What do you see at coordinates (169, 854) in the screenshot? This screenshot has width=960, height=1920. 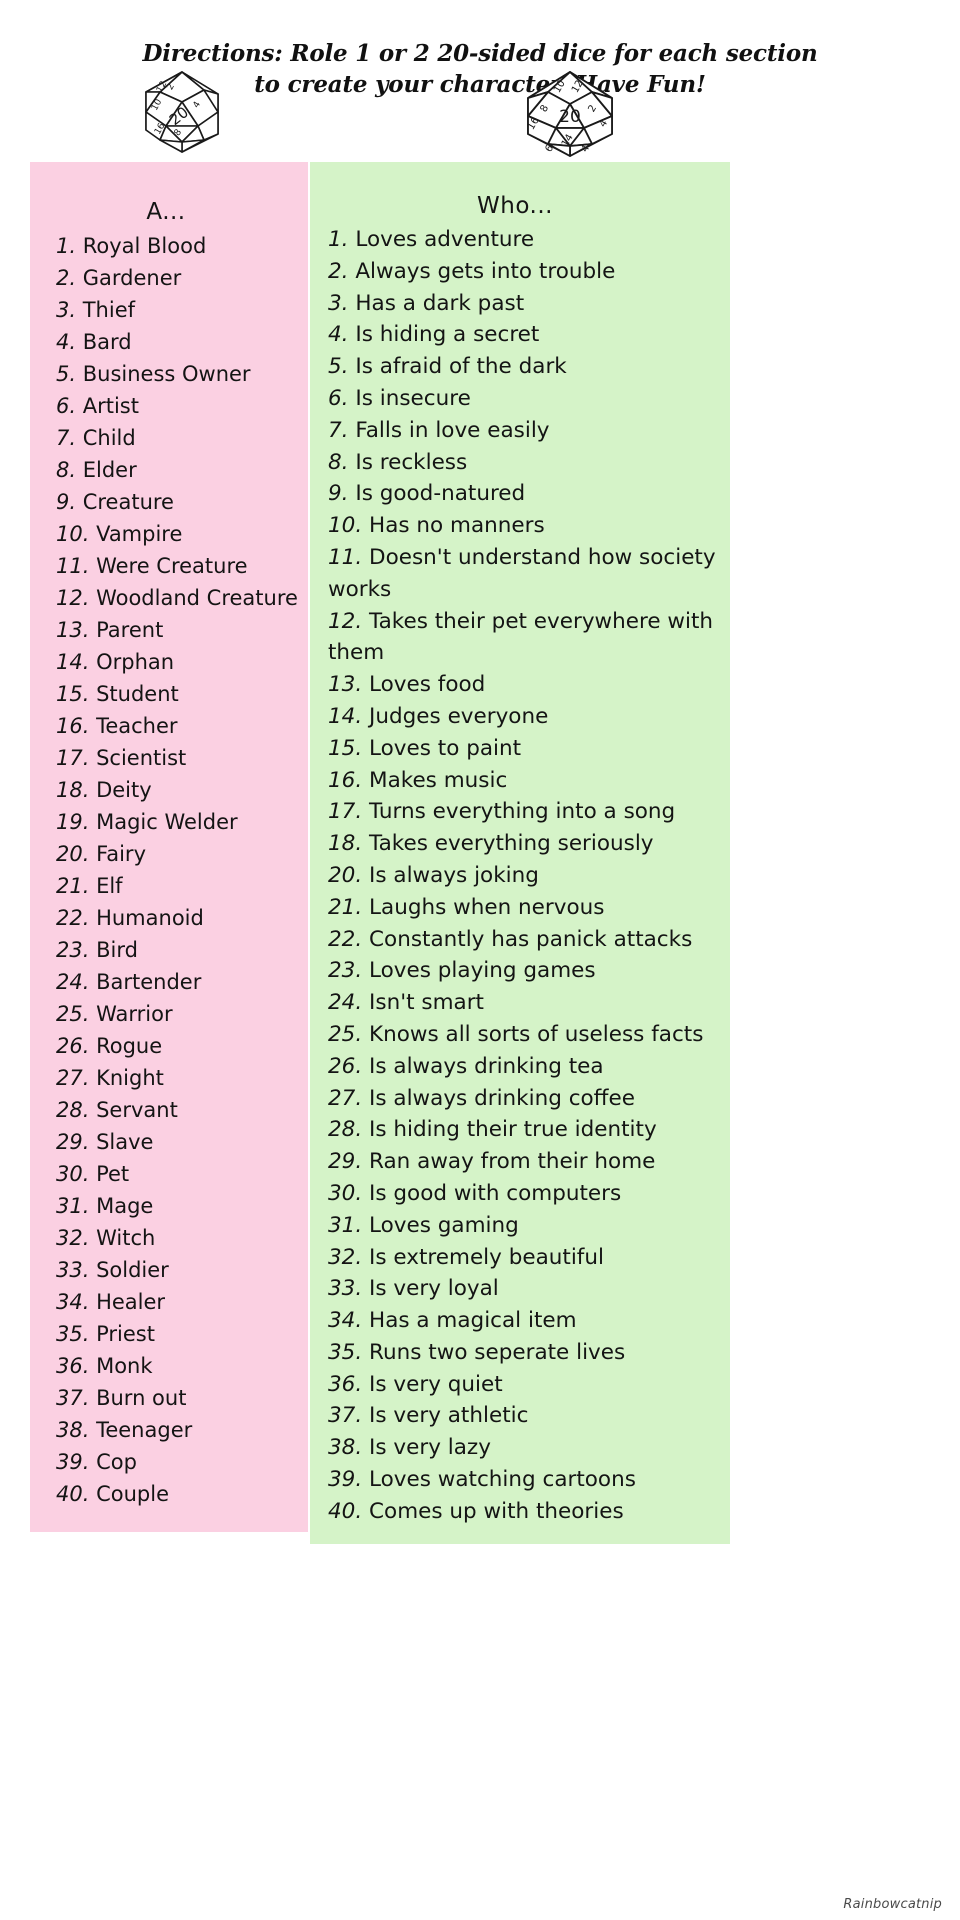 I see `list-item: 20. Fairy` at bounding box center [169, 854].